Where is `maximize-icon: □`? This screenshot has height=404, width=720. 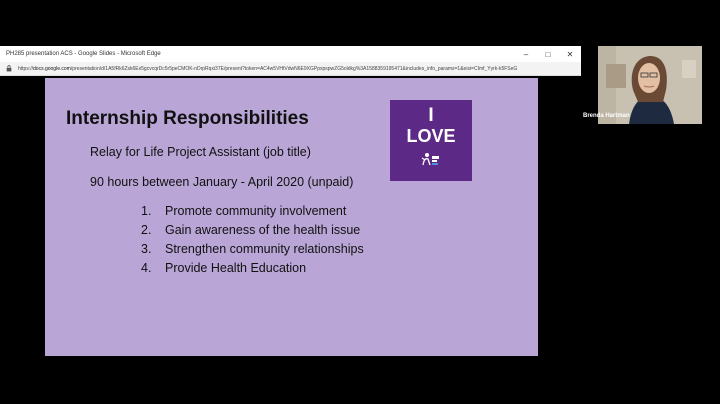
maximize-icon: □ is located at coordinates (548, 54).